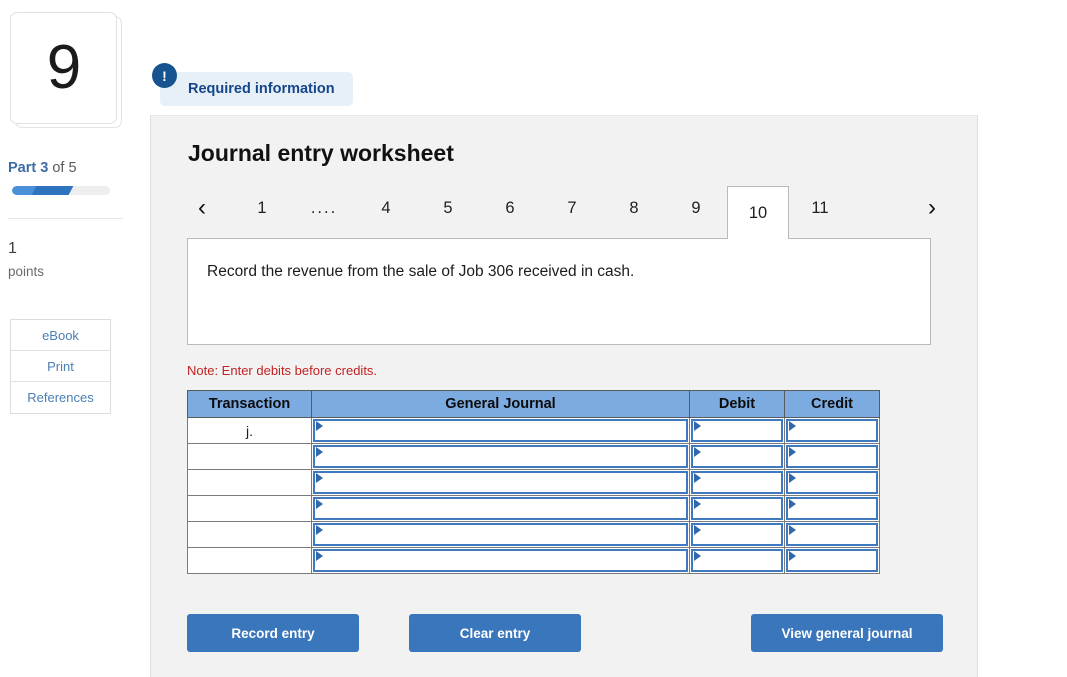 The width and height of the screenshot is (1067, 677). What do you see at coordinates (52, 190) in the screenshot?
I see `part-progress-stripe` at bounding box center [52, 190].